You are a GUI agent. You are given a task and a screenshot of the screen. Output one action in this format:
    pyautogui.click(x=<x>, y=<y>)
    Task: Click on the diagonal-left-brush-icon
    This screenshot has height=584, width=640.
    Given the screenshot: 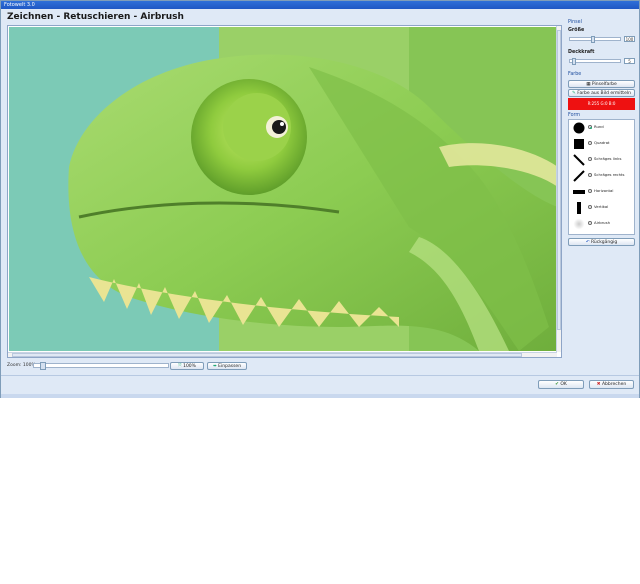 What is the action you would take?
    pyautogui.click(x=579, y=160)
    